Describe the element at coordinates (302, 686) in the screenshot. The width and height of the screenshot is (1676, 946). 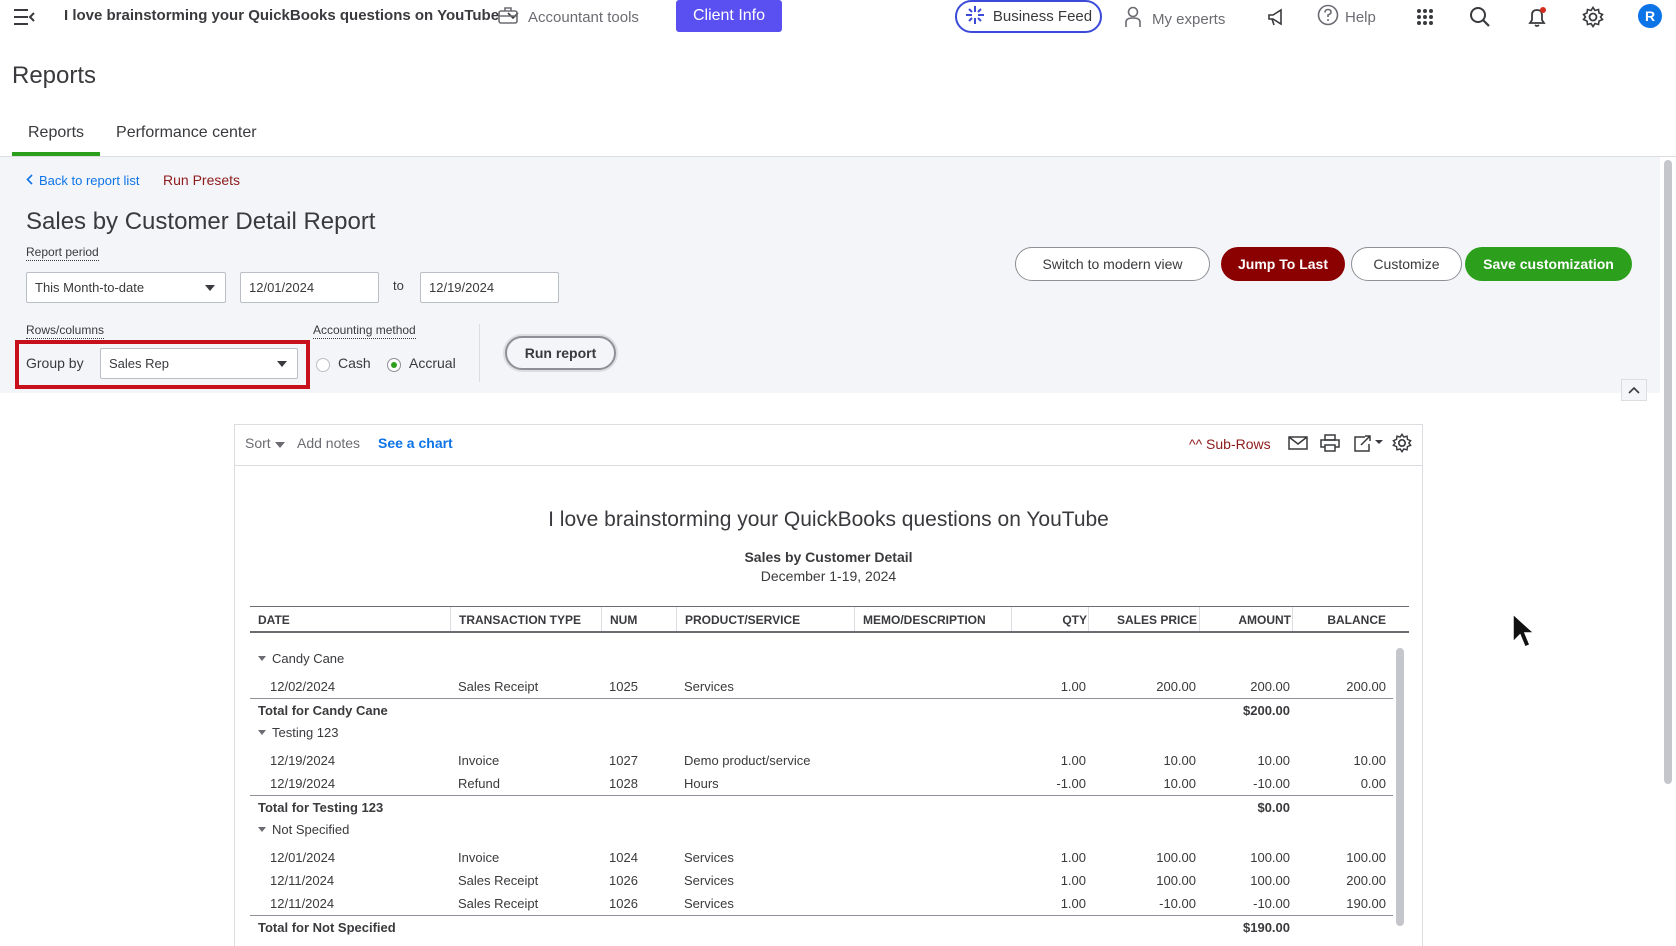
I see `cell-date: 12/02/2024` at that location.